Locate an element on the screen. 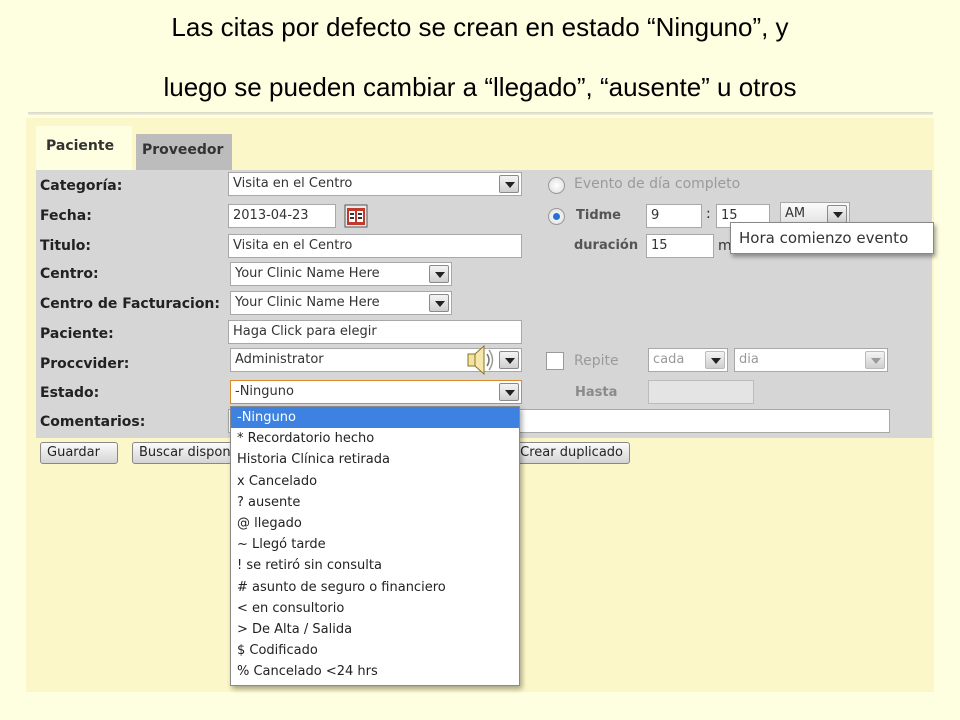 The width and height of the screenshot is (960, 720). estado-option: > De Alta / Salida is located at coordinates (375, 629).